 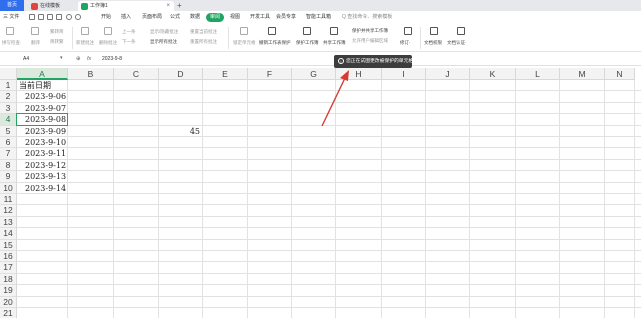 What do you see at coordinates (45, 142) in the screenshot?
I see `cell-a6: 2023-9-10` at bounding box center [45, 142].